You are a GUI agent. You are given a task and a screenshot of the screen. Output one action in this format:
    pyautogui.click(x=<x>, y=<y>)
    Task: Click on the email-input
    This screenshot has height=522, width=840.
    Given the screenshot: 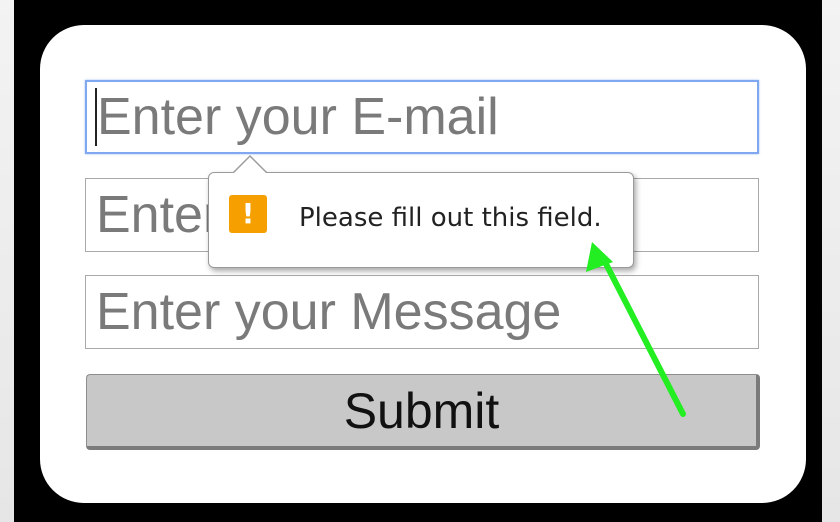 What is the action you would take?
    pyautogui.click(x=422, y=117)
    